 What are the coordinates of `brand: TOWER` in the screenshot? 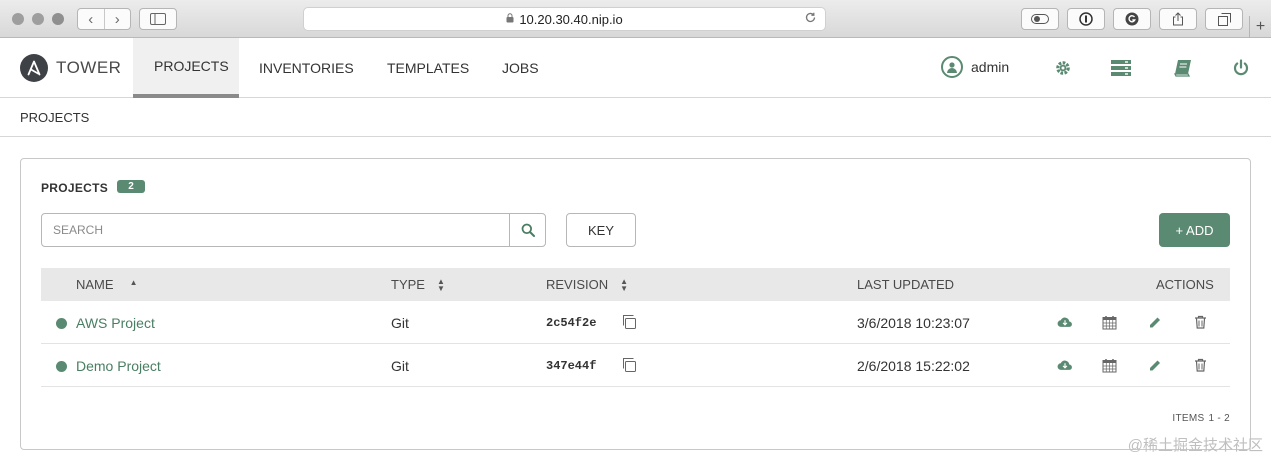 It's located at (70, 68).